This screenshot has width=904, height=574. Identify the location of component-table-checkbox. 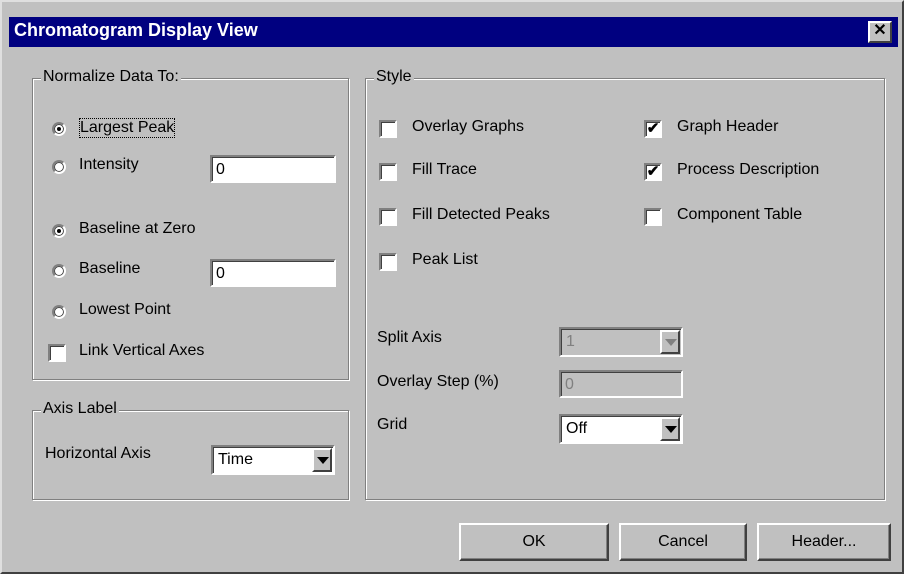
(653, 217).